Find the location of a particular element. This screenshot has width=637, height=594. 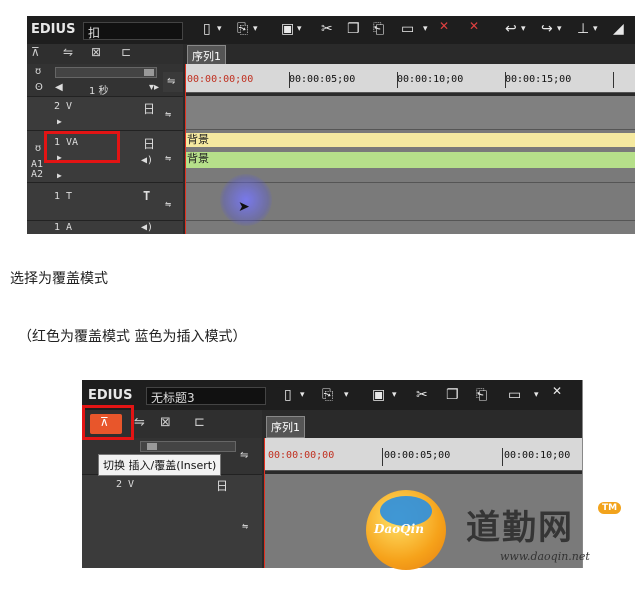

track-header-controls: ʊ ʘ ◀ 1 秒 ▾▸ is located at coordinates (105, 80).